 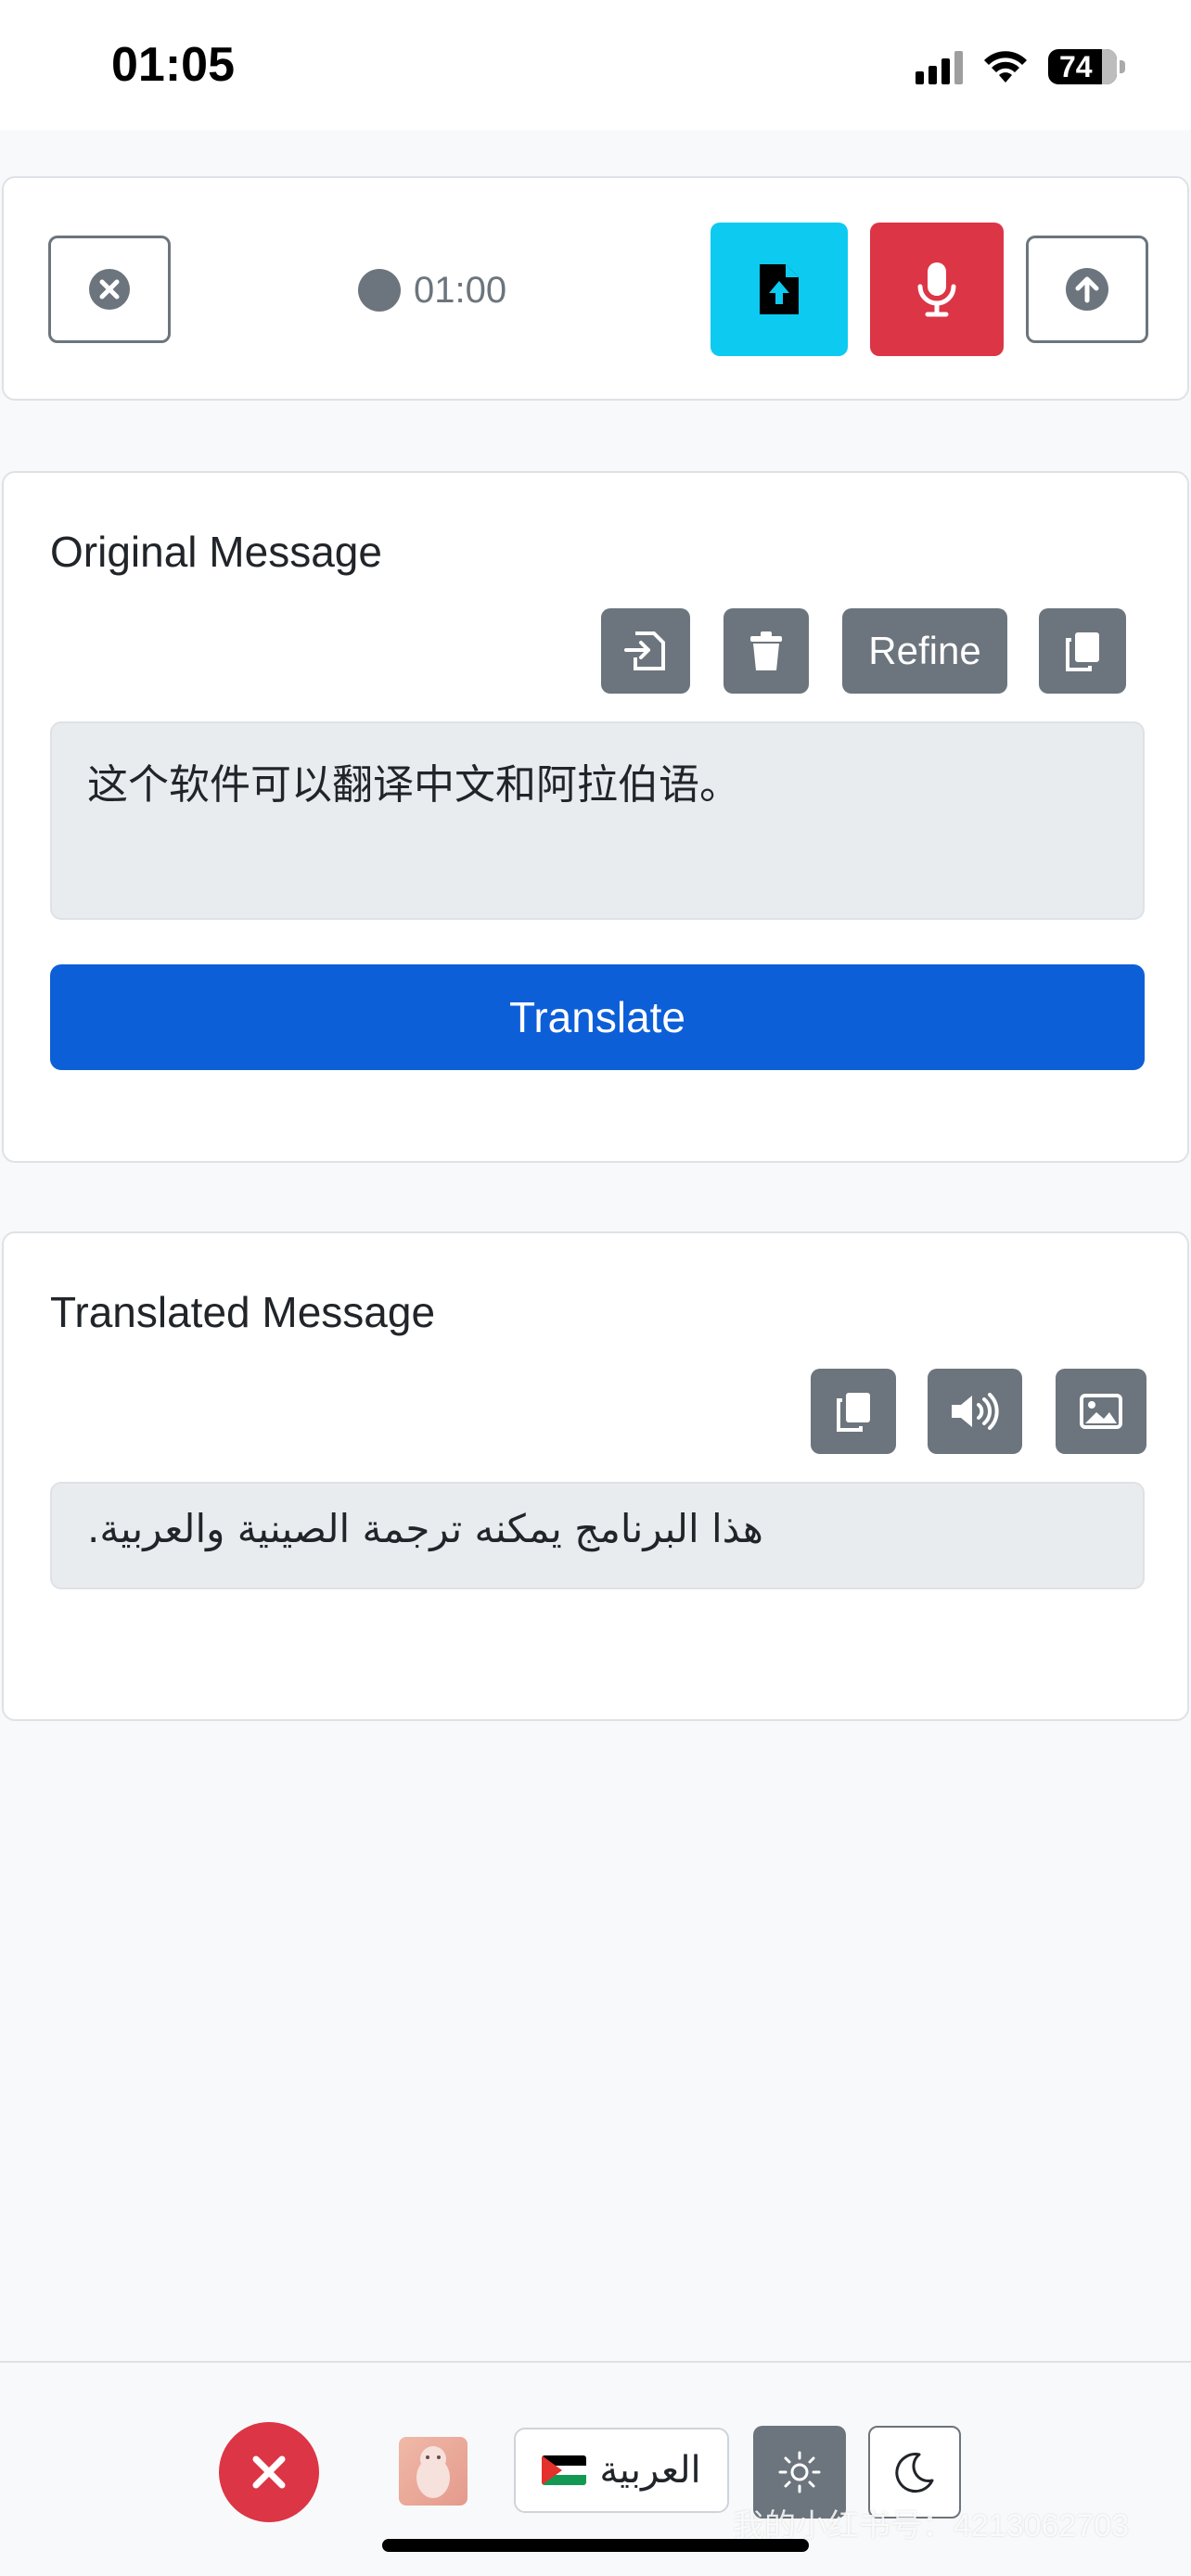 What do you see at coordinates (379, 291) in the screenshot?
I see `recording-indicator-icon` at bounding box center [379, 291].